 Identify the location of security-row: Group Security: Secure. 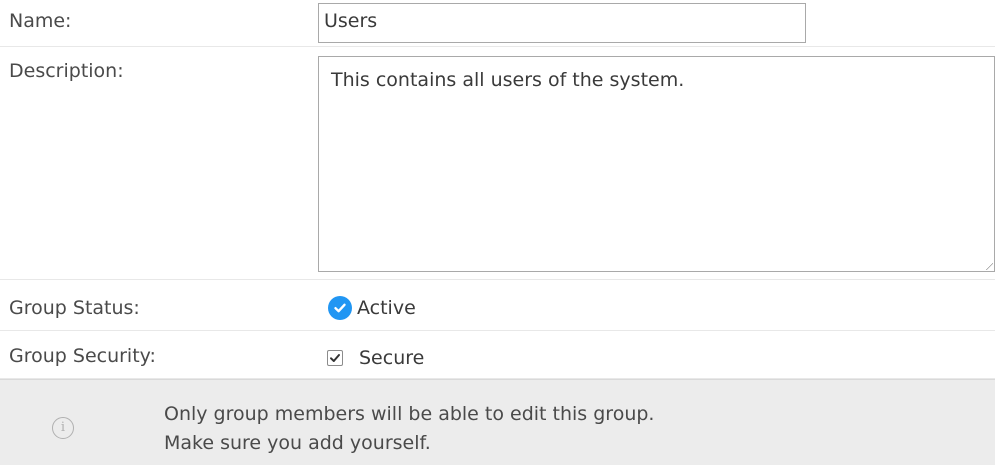
(497, 355).